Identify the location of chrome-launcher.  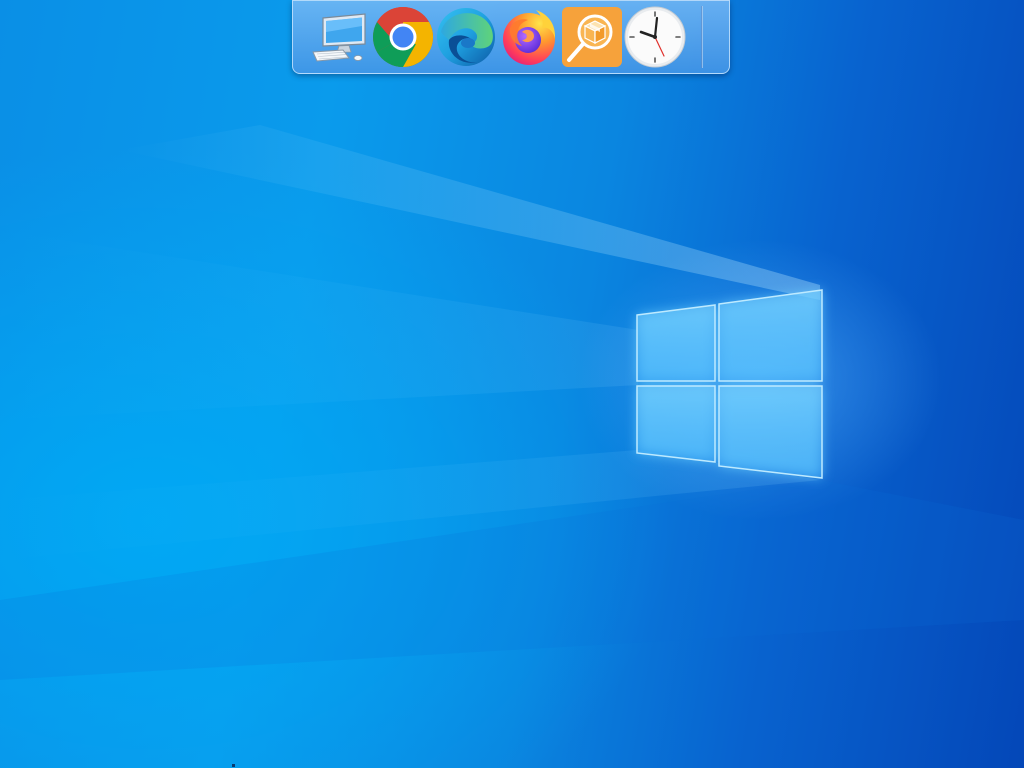
(403, 37).